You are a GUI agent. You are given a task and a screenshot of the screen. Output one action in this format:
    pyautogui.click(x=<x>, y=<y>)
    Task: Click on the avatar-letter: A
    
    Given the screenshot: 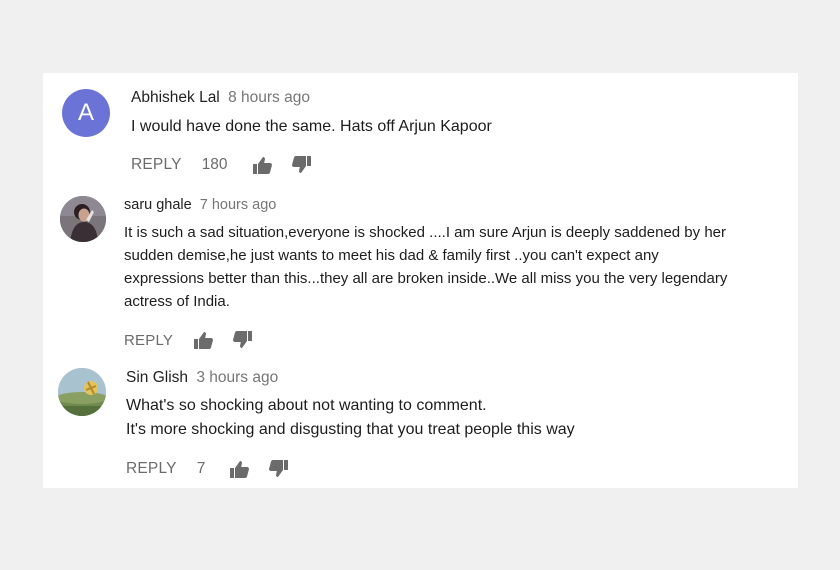 What is the action you would take?
    pyautogui.click(x=85, y=112)
    